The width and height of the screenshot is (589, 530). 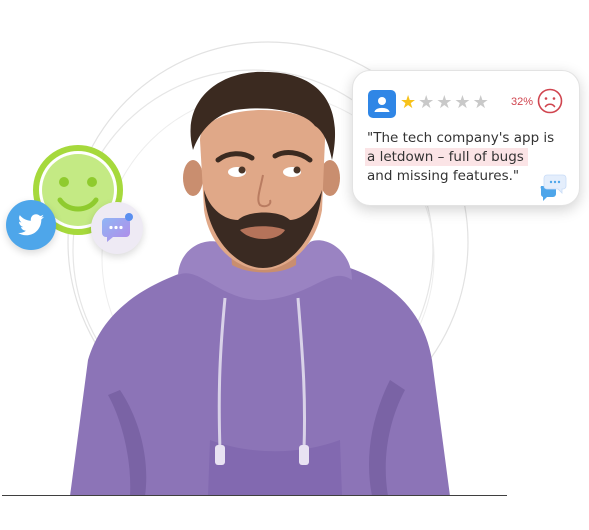 I want to click on ground-line, so click(x=254, y=495).